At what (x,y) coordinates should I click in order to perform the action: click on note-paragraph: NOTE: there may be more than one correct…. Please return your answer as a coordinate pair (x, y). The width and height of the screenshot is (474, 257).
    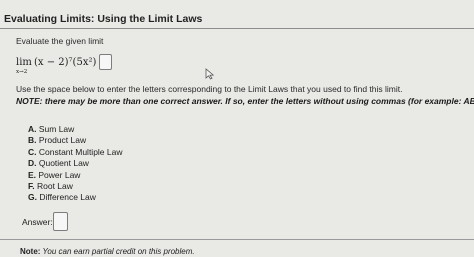
    Looking at the image, I should click on (245, 101).